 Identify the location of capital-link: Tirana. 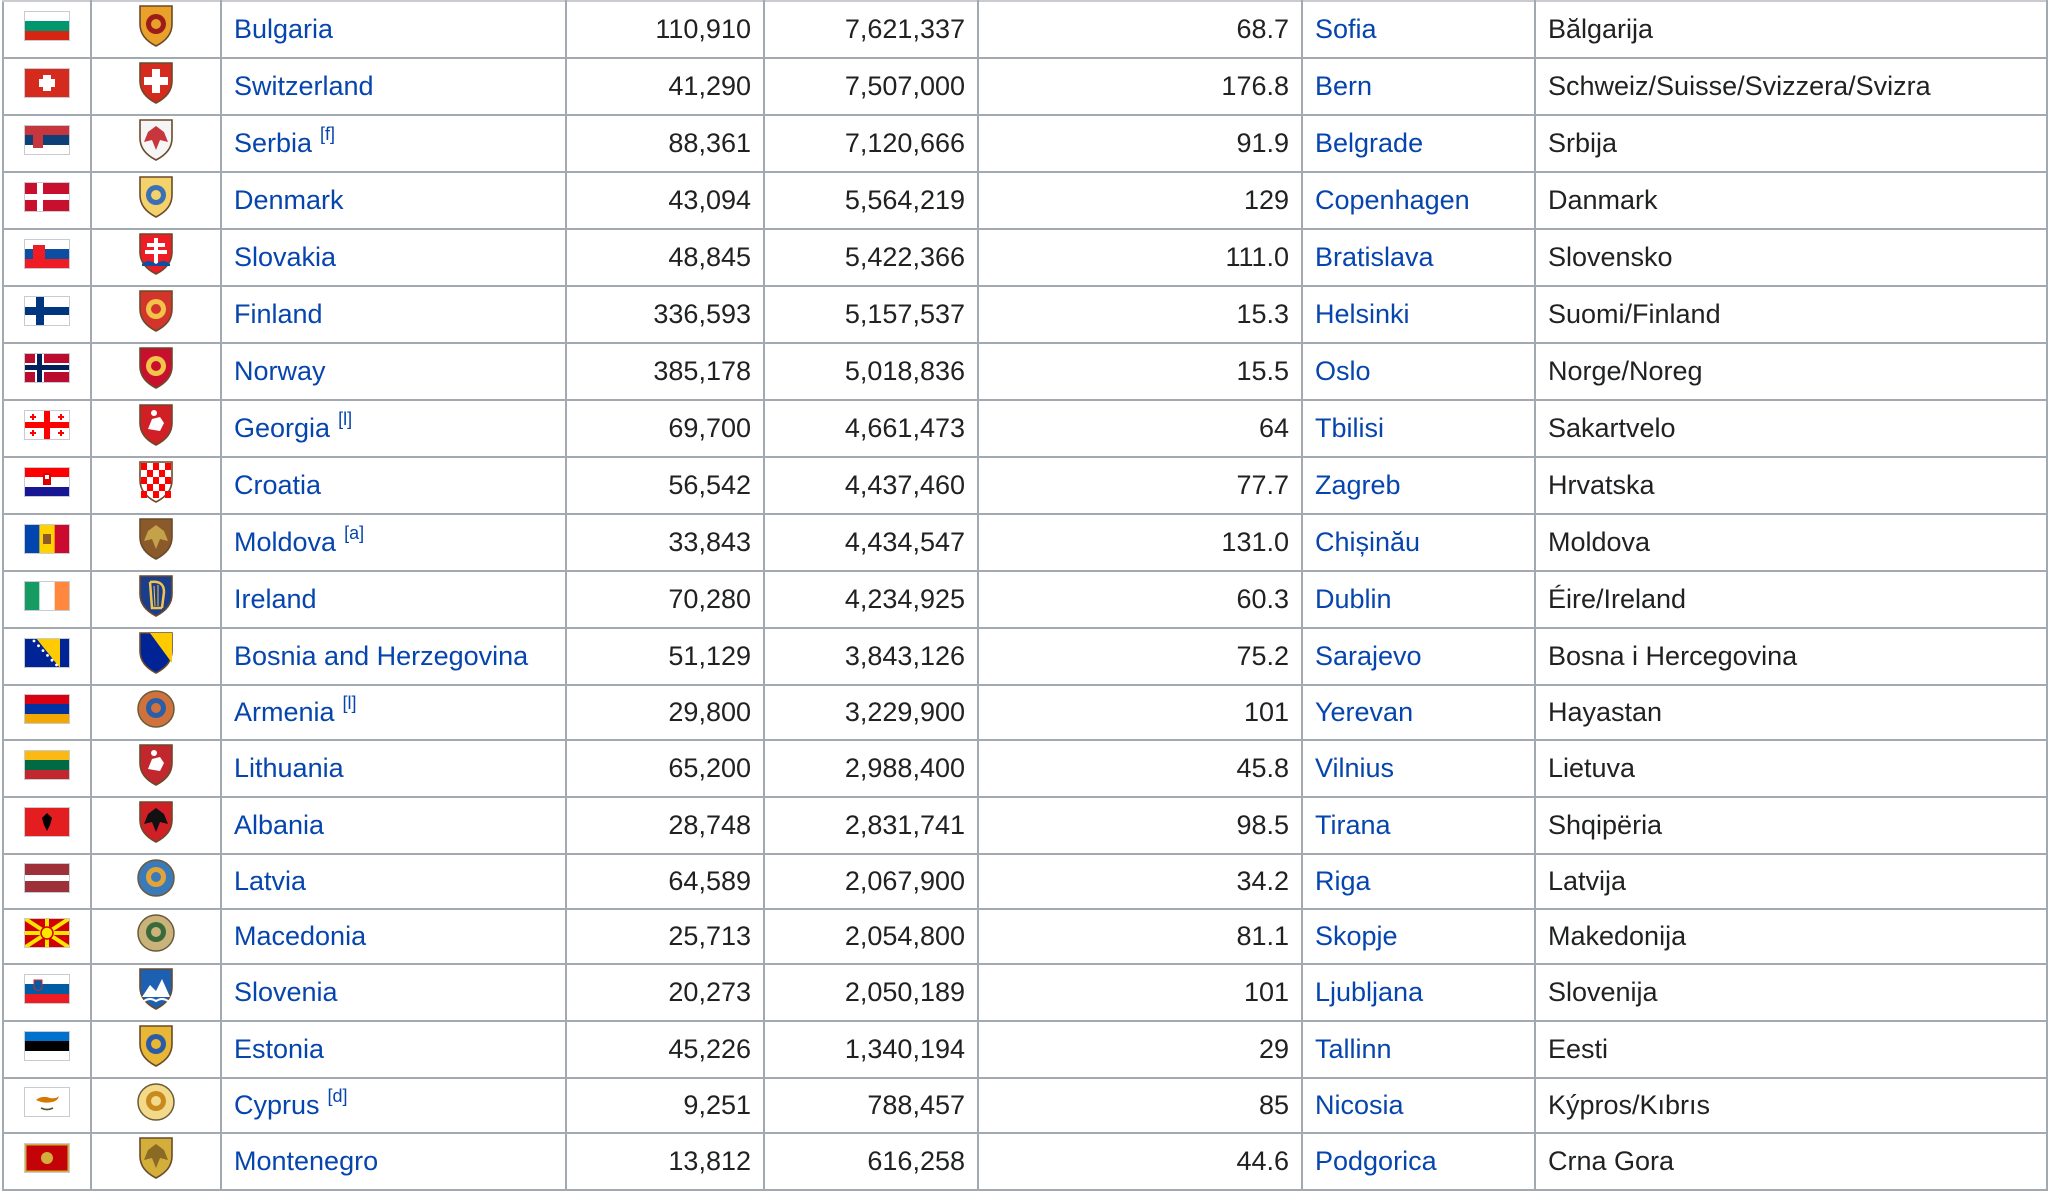
(1353, 825).